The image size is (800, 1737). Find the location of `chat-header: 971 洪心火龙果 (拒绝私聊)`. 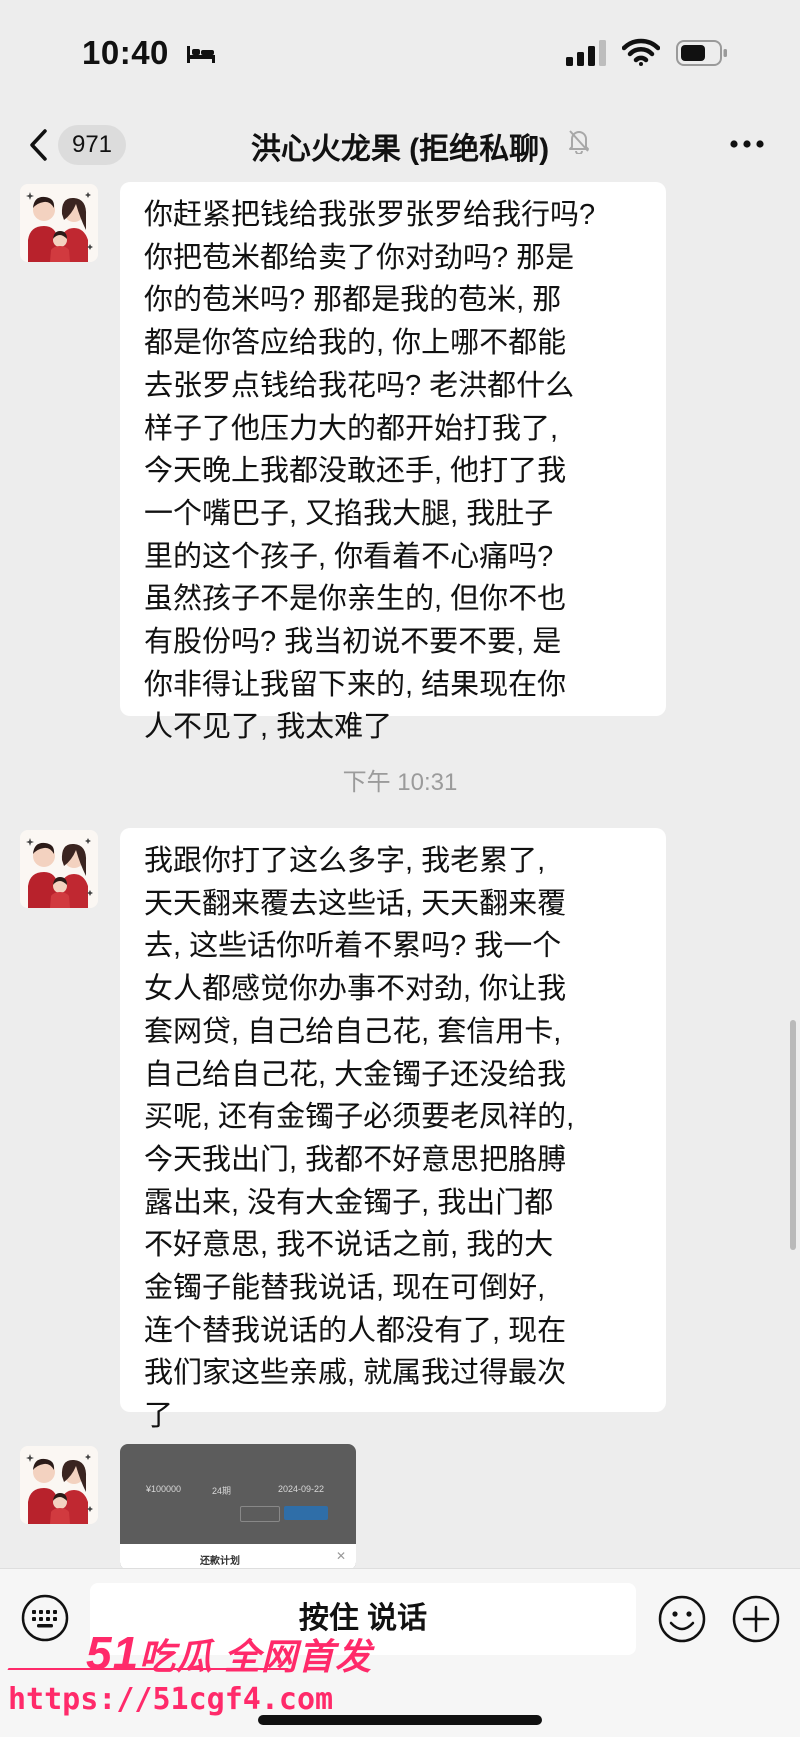

chat-header: 971 洪心火龙果 (拒绝私聊) is located at coordinates (400, 146).